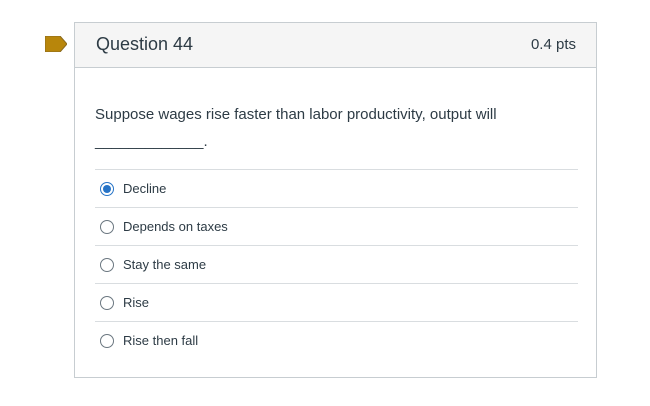  Describe the element at coordinates (336, 340) in the screenshot. I see `answer-option-rise-then-fall: Rise then fall` at that location.